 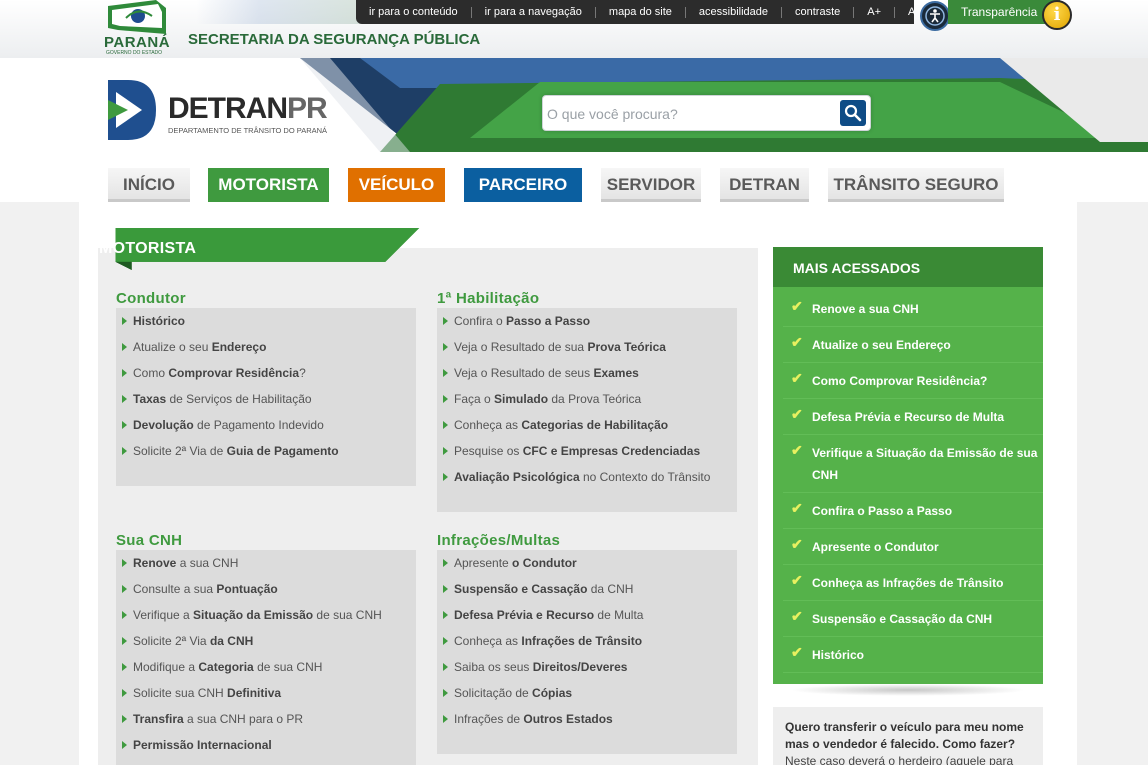 I want to click on search-button, so click(x=853, y=113).